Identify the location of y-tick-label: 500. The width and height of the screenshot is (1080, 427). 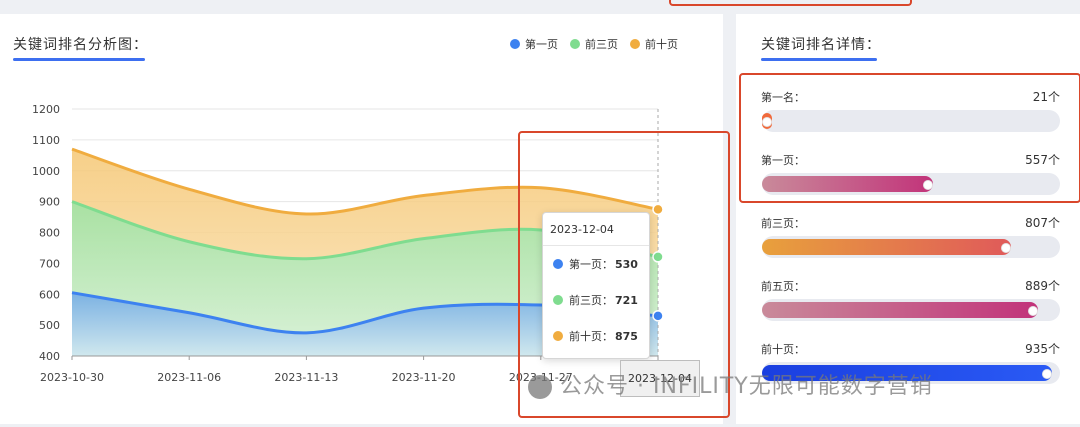
(49, 325).